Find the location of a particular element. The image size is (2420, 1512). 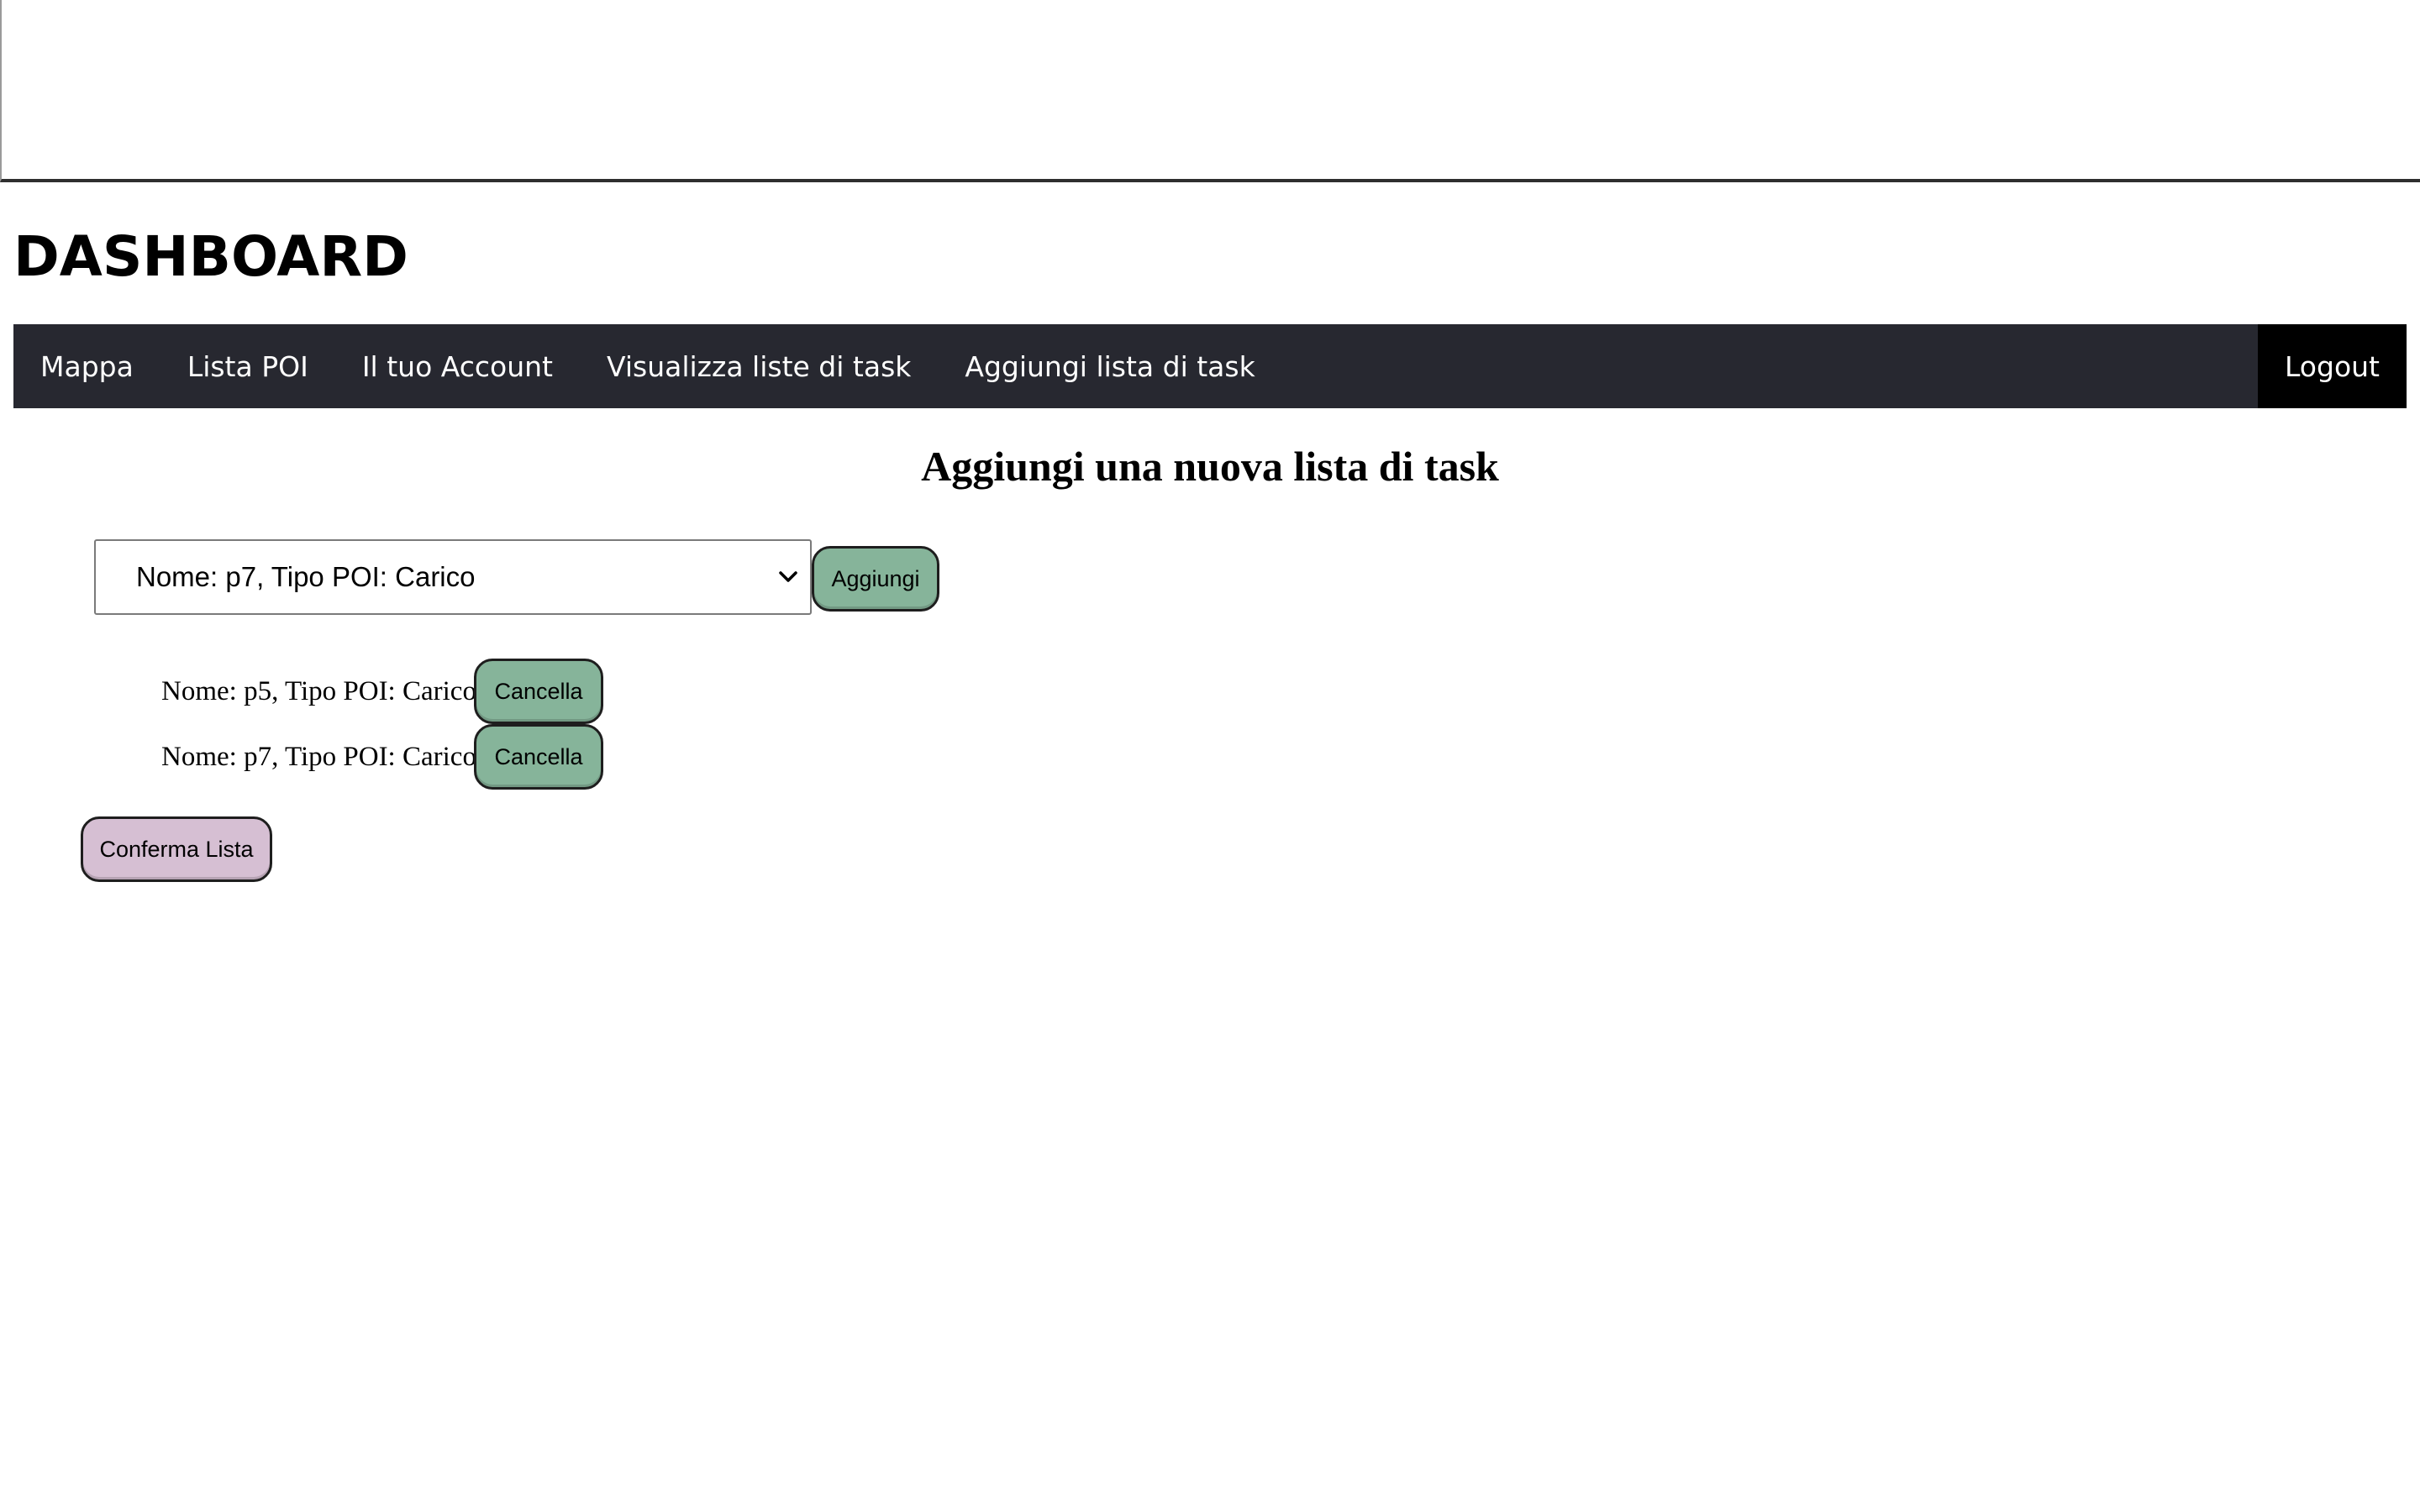

add-poi-button: Aggiungi is located at coordinates (875, 579).